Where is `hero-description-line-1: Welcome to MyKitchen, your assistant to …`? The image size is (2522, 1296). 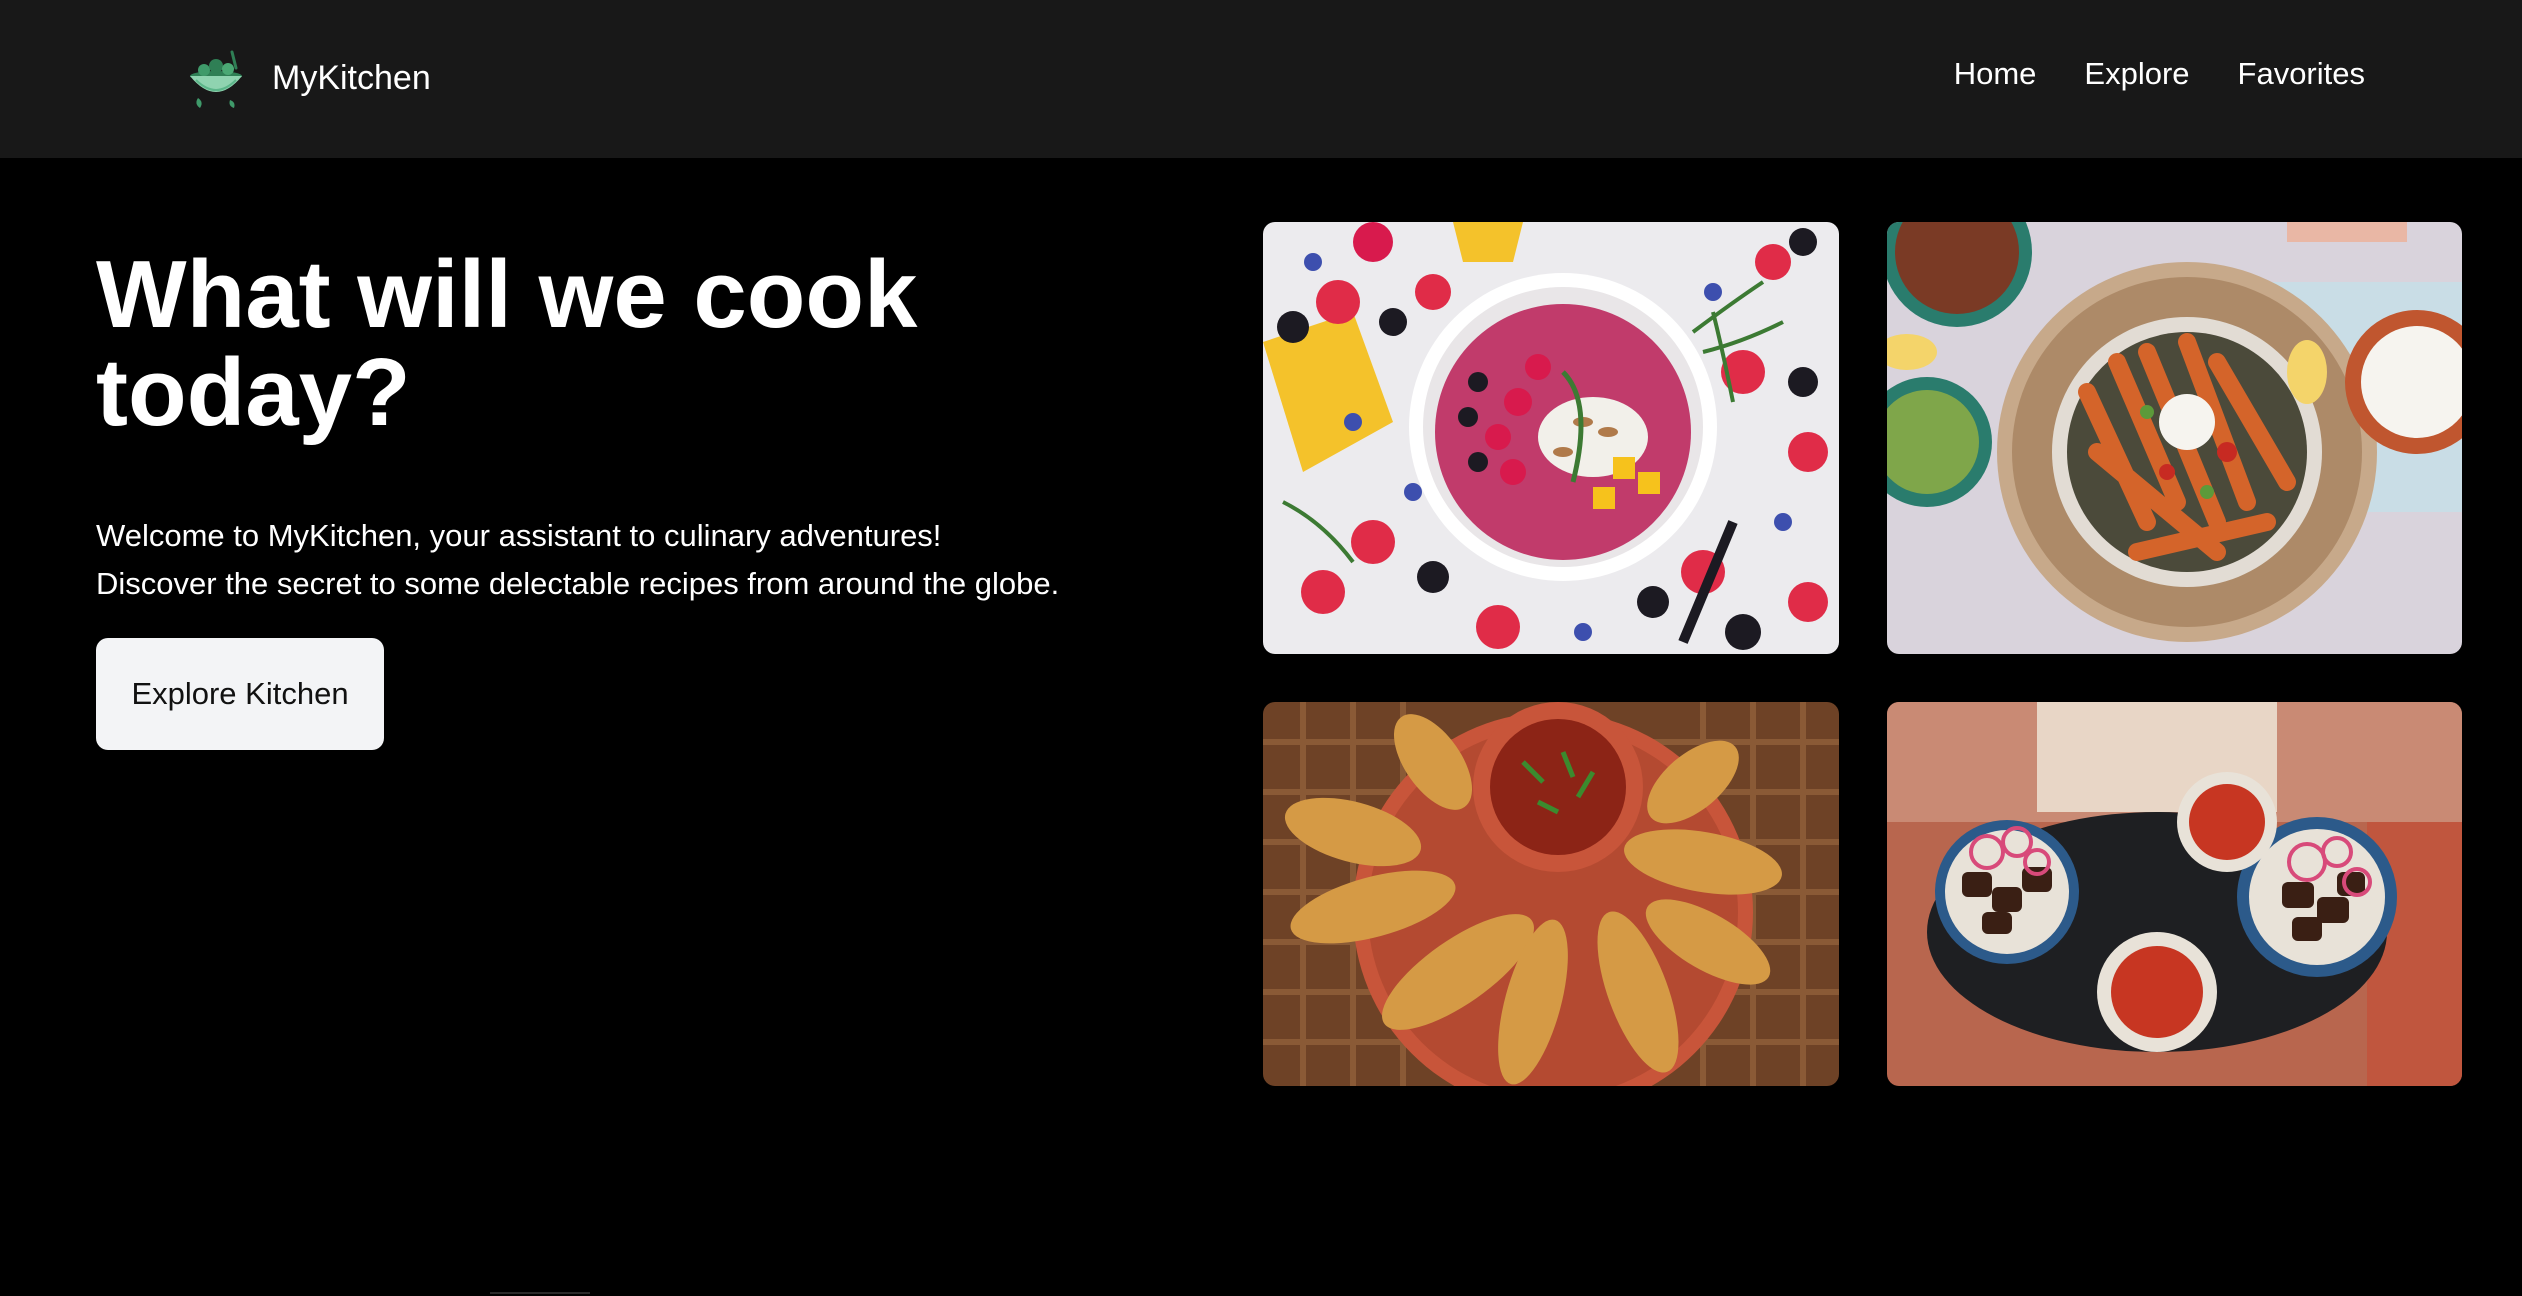
hero-description-line-1: Welcome to MyKitchen, your assistant to … is located at coordinates (519, 535).